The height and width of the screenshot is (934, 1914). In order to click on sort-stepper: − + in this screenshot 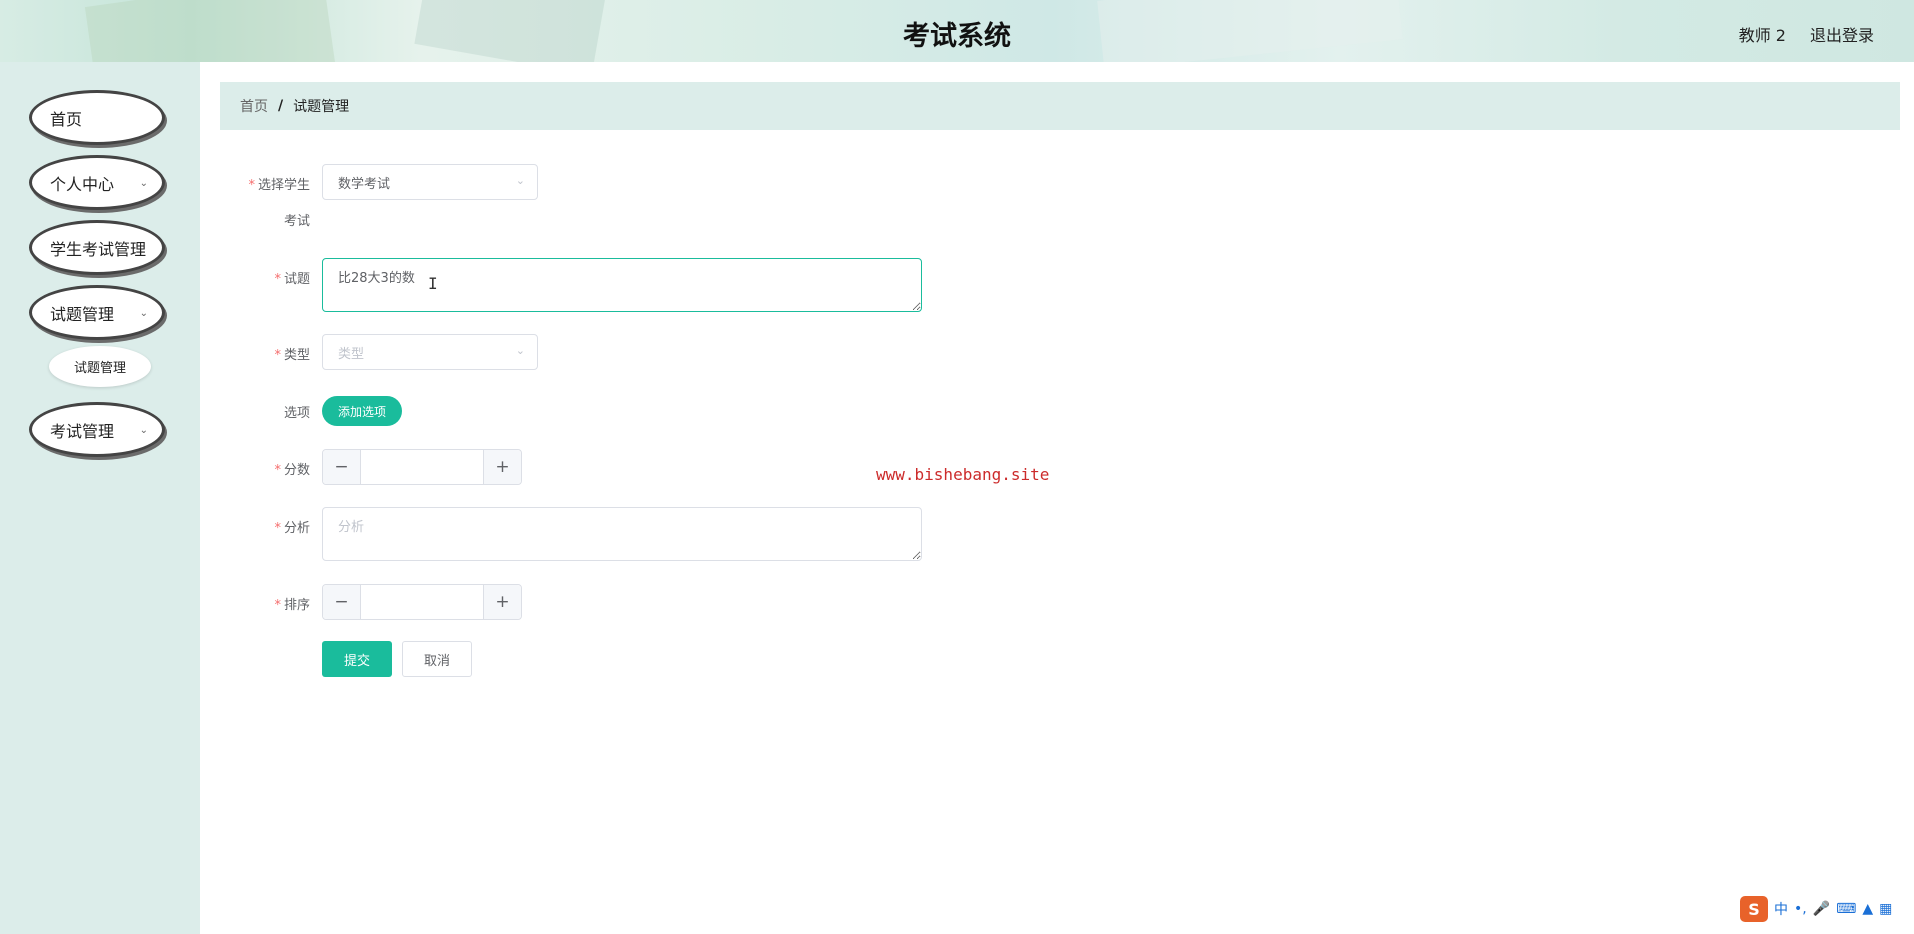, I will do `click(422, 602)`.